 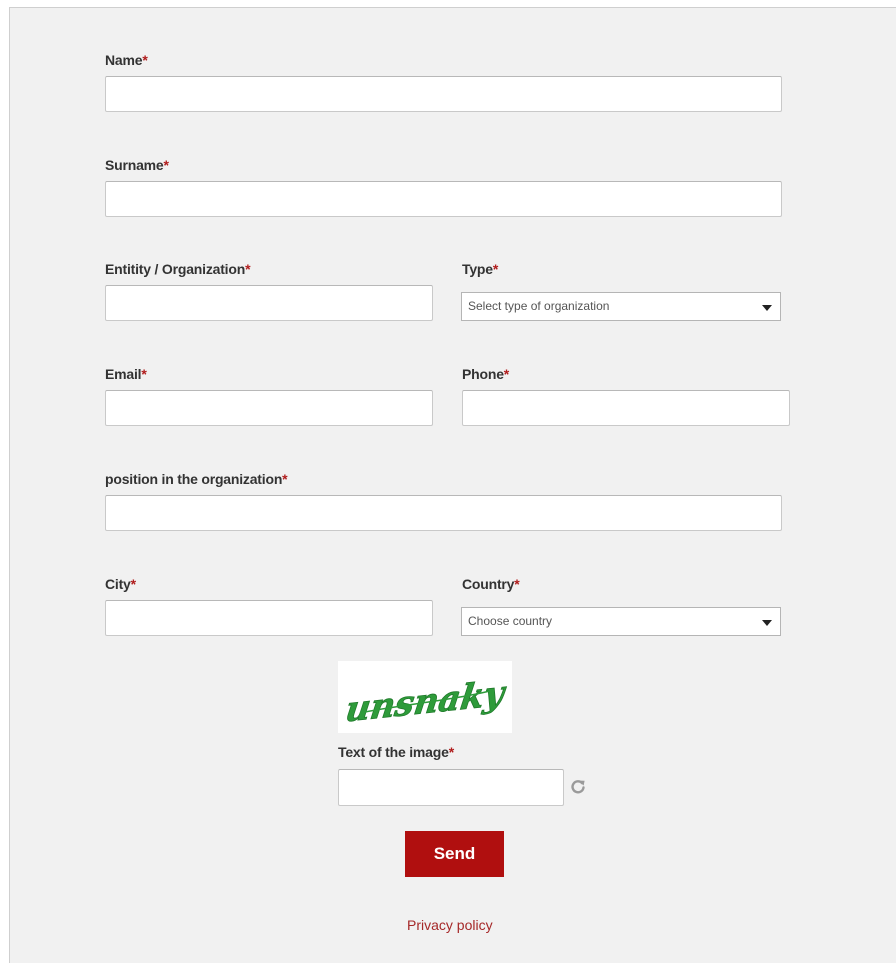 I want to click on position-input, so click(x=443, y=513).